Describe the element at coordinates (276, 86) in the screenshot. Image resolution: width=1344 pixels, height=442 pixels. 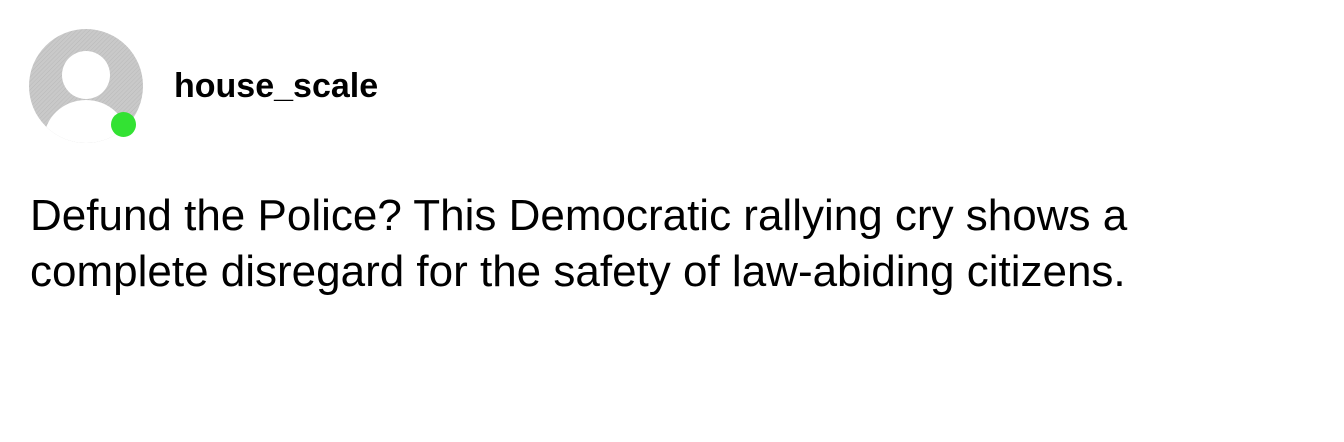
I see `username: house_scale` at that location.